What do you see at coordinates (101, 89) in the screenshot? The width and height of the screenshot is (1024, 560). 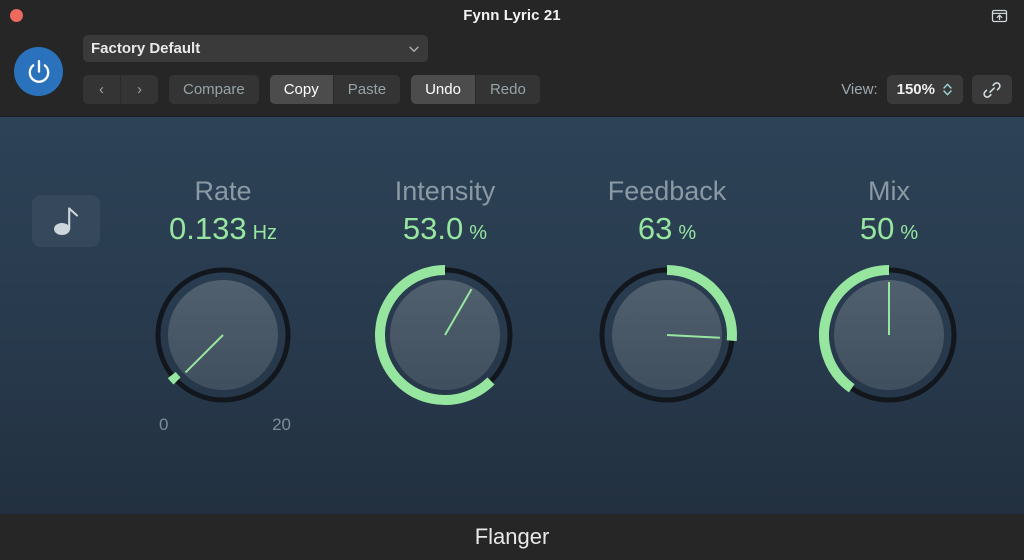 I see `prev-preset-button: ‹` at bounding box center [101, 89].